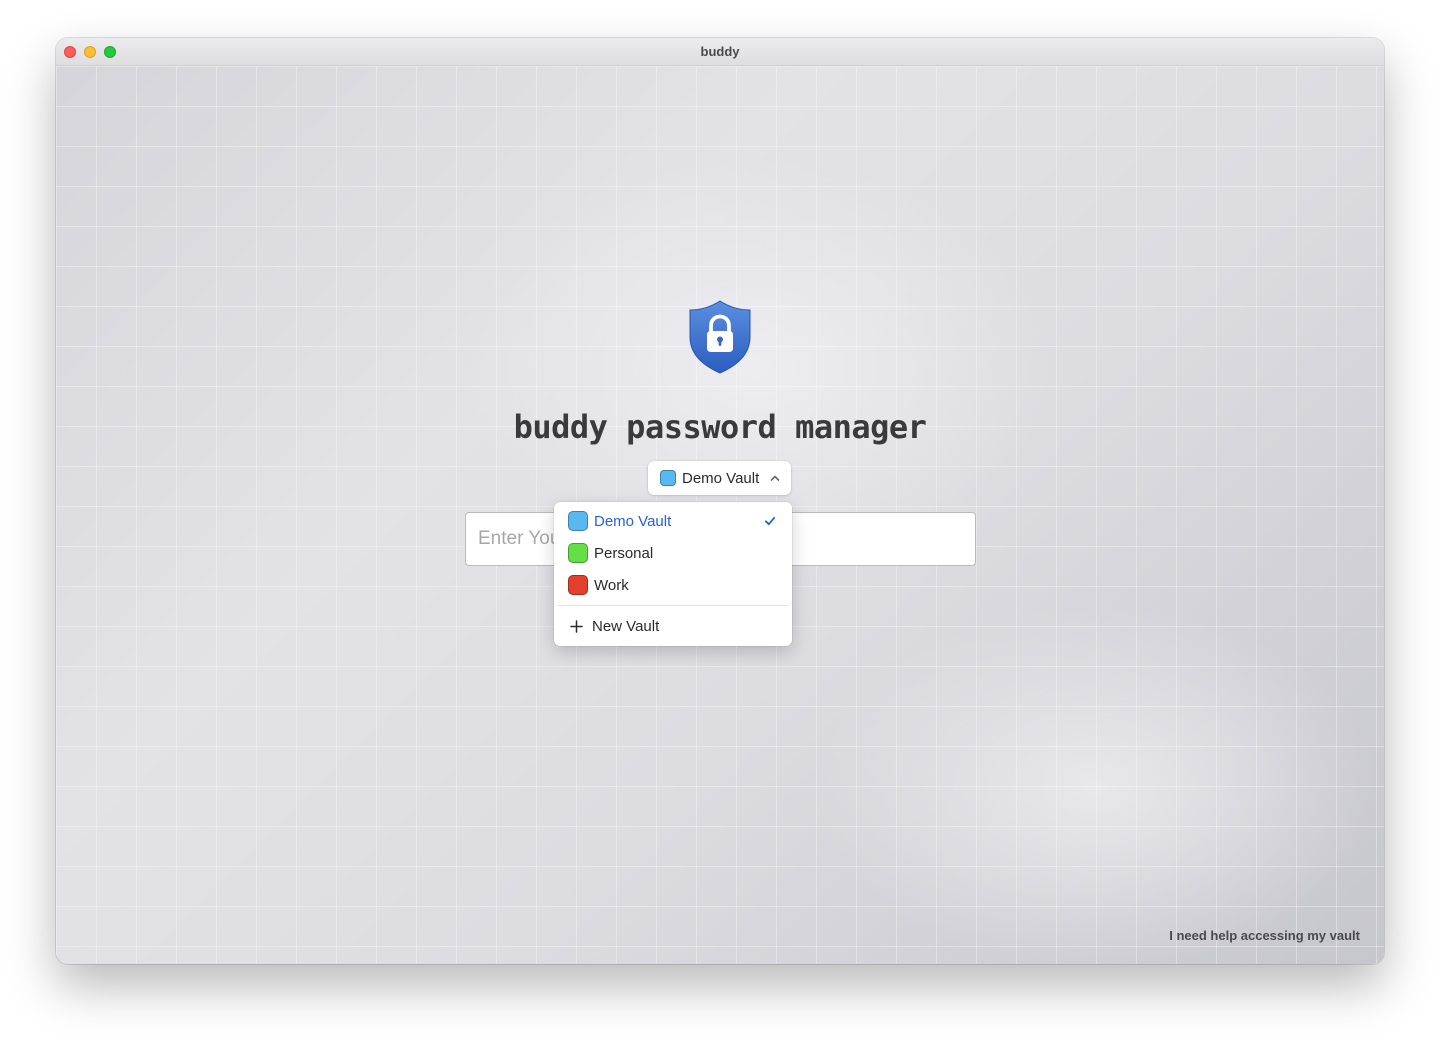 Image resolution: width=1440 pixels, height=1038 pixels. Describe the element at coordinates (673, 605) in the screenshot. I see `menu-divider` at that location.